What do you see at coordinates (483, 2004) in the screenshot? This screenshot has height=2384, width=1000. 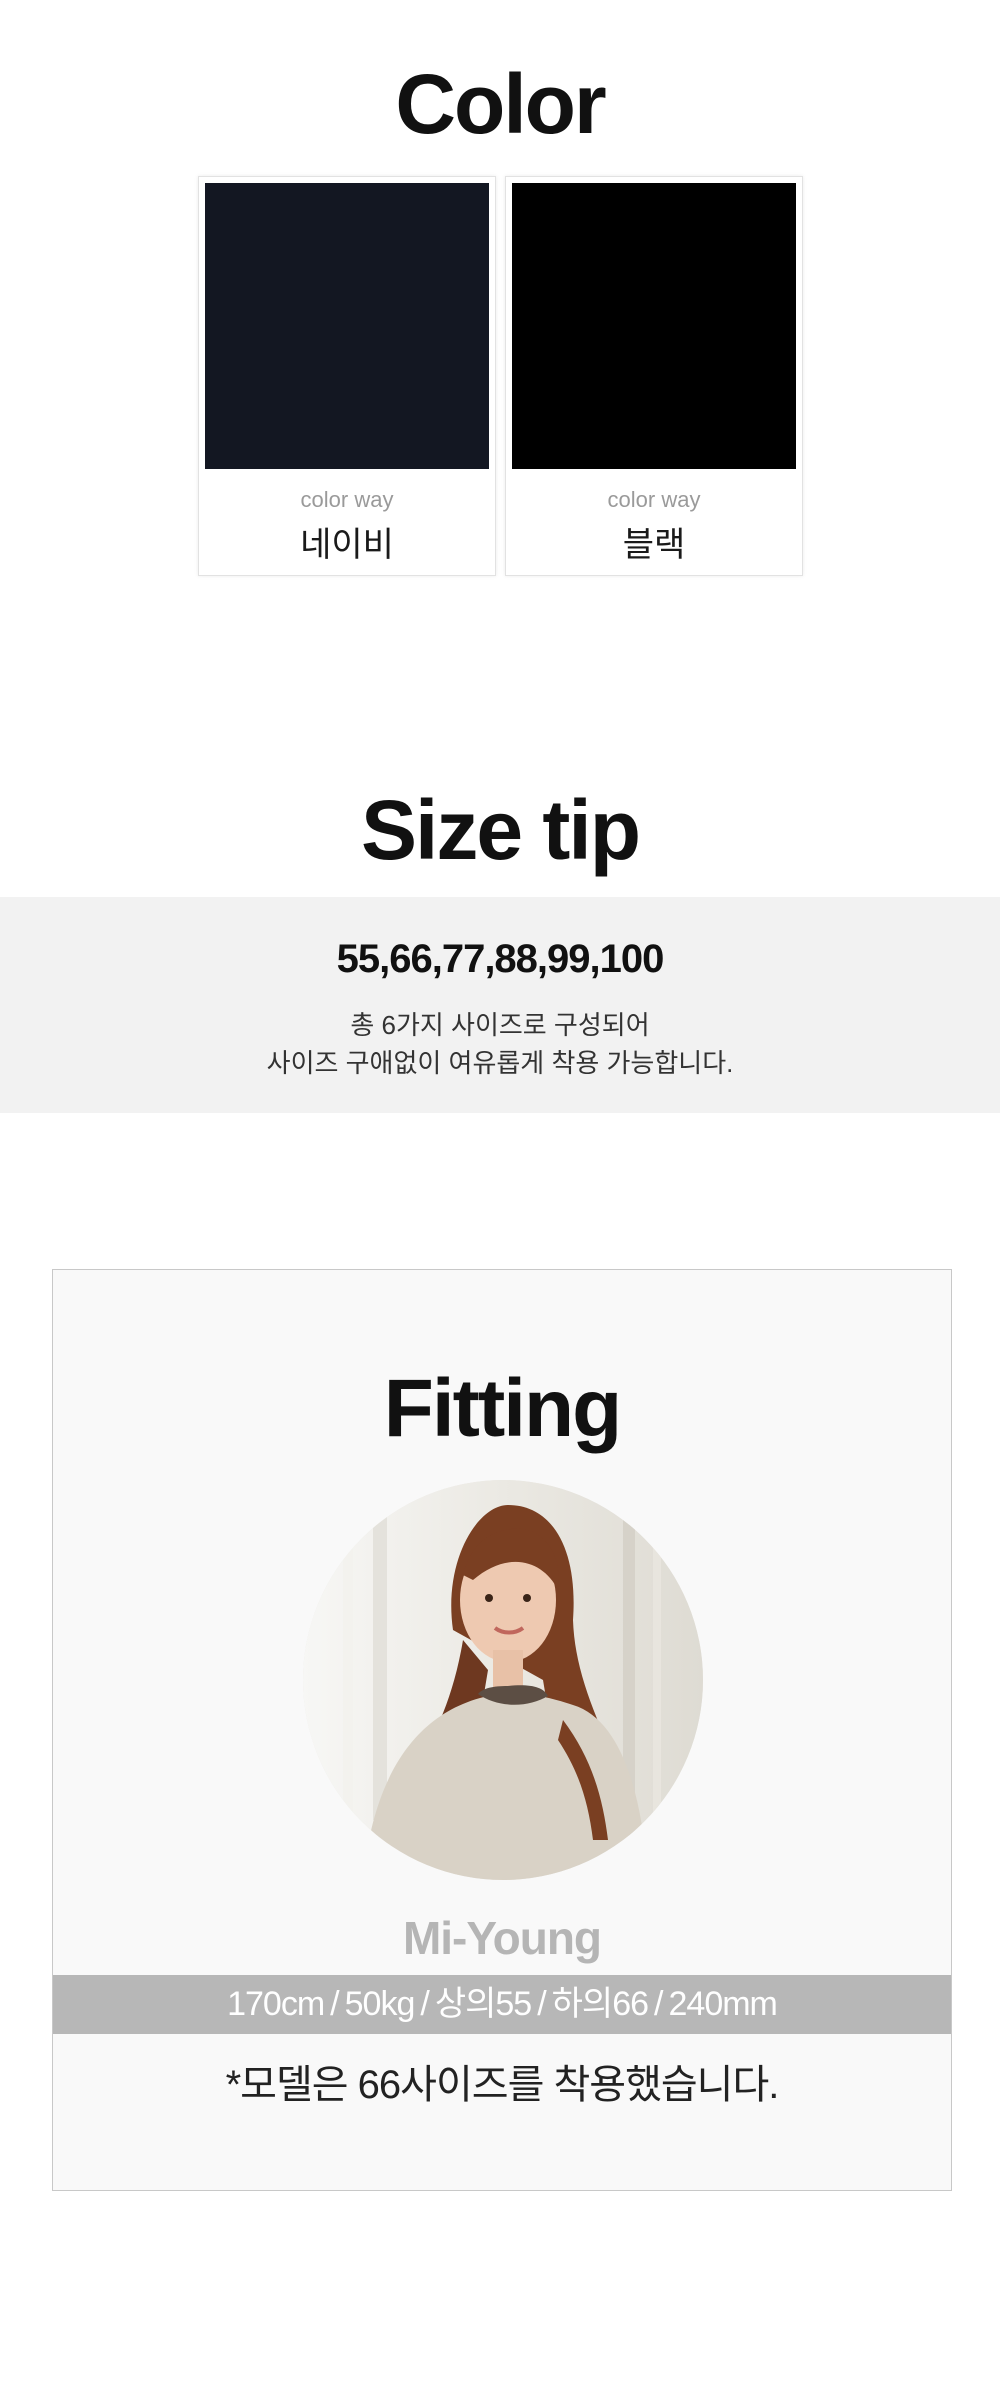 I see `model-top-size: 상의55` at bounding box center [483, 2004].